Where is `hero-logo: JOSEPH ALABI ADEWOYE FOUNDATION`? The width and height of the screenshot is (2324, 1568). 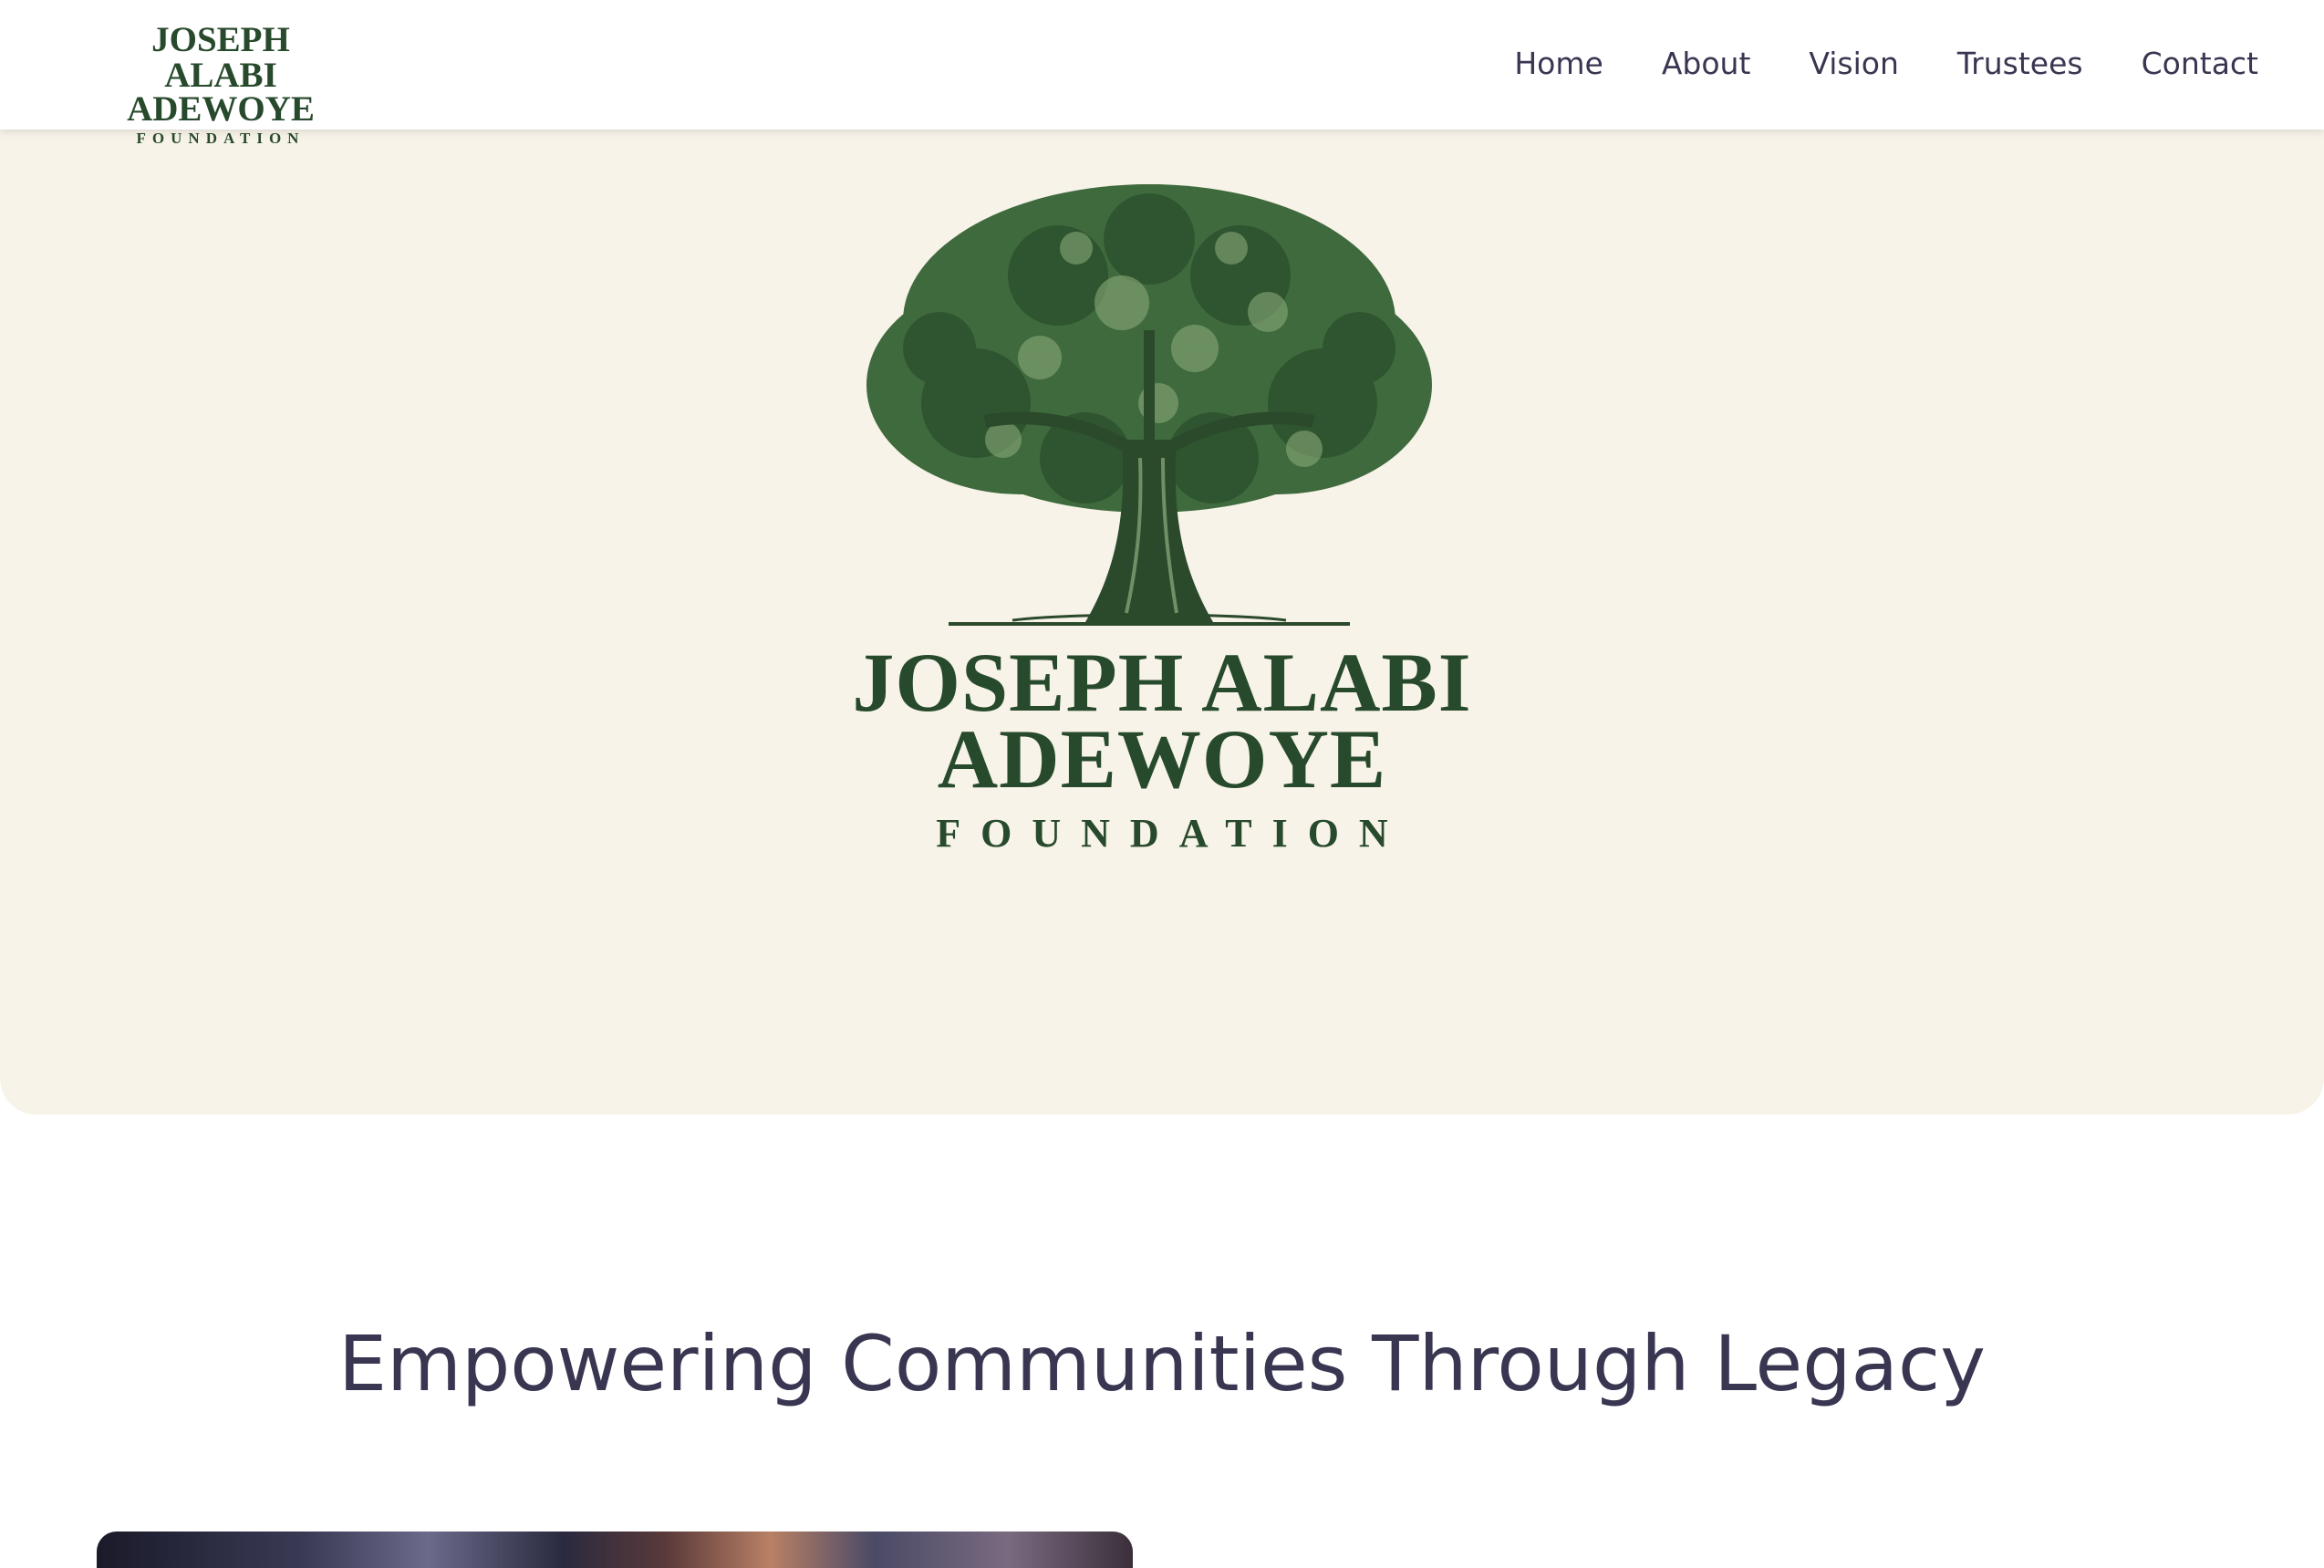
hero-logo: JOSEPH ALABI ADEWOYE FOUNDATION is located at coordinates (1162, 747).